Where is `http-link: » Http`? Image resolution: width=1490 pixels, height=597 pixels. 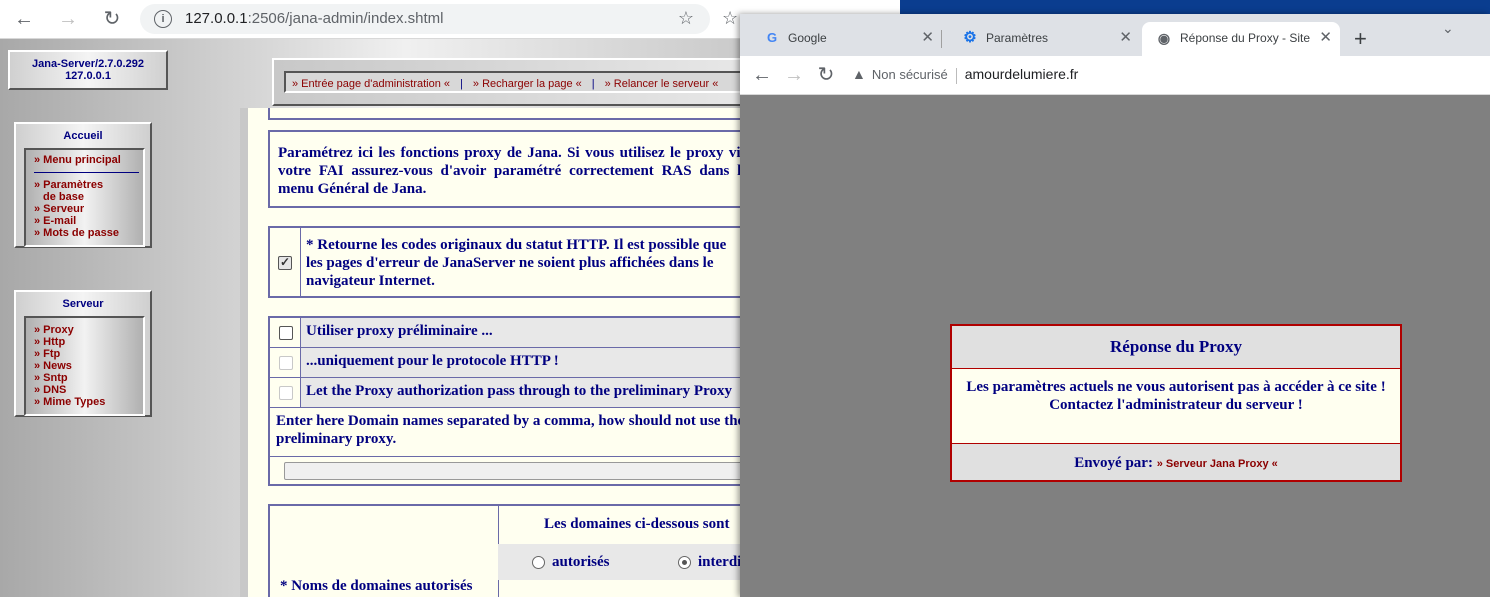
http-link: » Http is located at coordinates (86, 342).